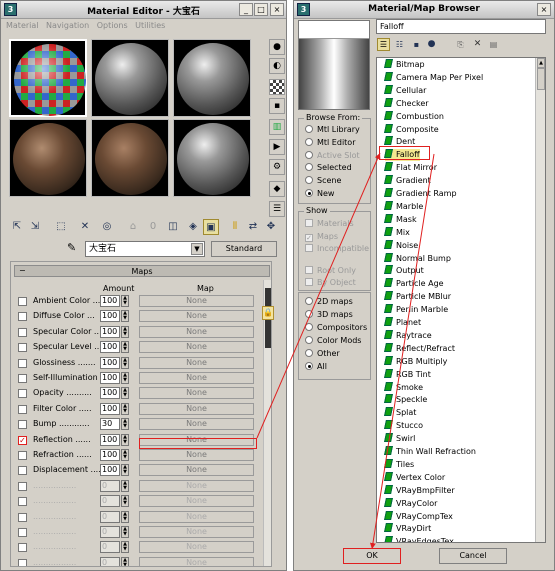  What do you see at coordinates (17, 227) in the screenshot?
I see `get-material-icon: ⇱` at bounding box center [17, 227].